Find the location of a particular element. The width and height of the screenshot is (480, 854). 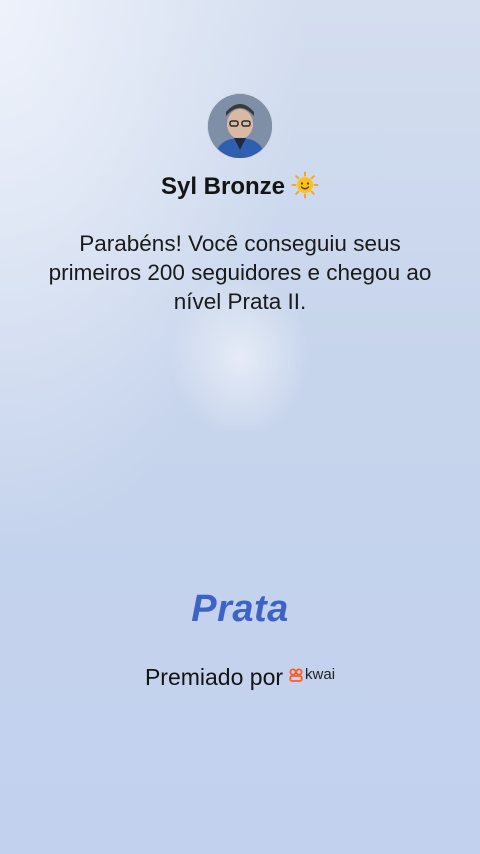

awarded-by-row: Premiado por kwai is located at coordinates (240, 676).